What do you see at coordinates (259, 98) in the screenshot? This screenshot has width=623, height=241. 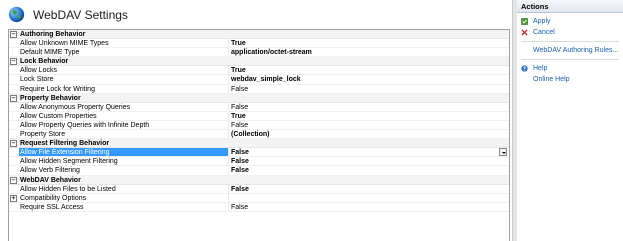 I see `category-property-behavior: − Property Behavior` at bounding box center [259, 98].